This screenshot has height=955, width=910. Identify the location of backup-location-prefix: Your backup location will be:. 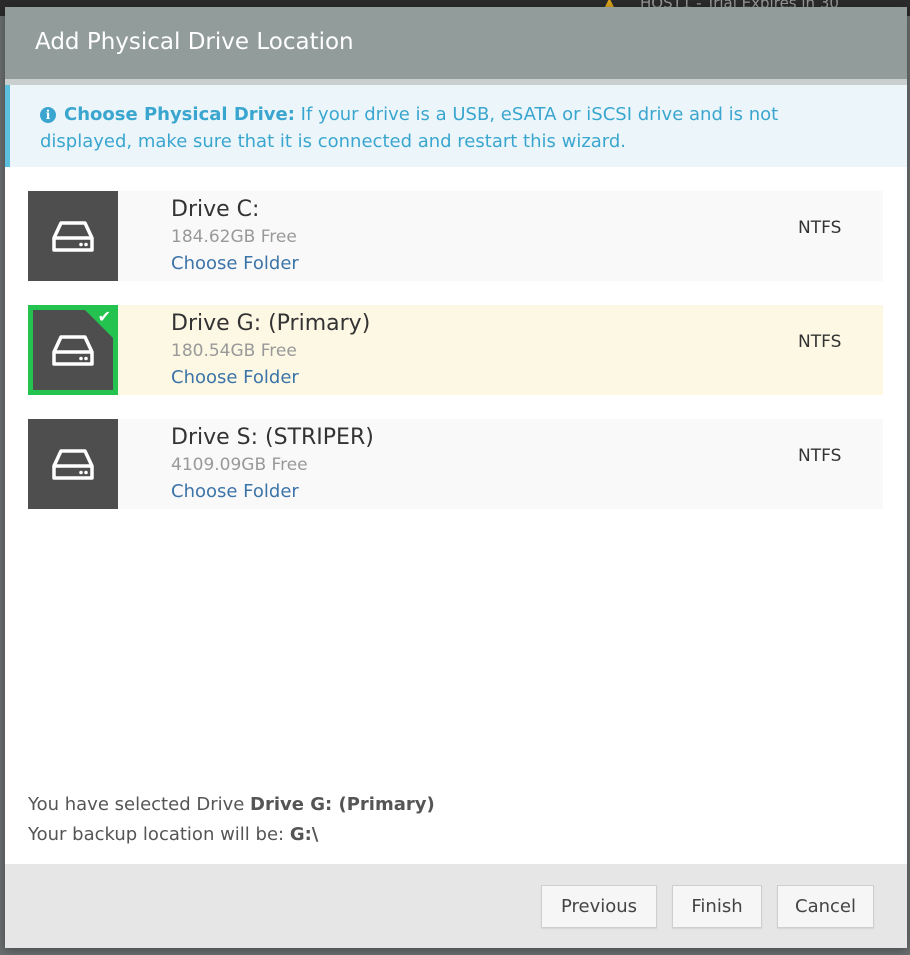
(159, 834).